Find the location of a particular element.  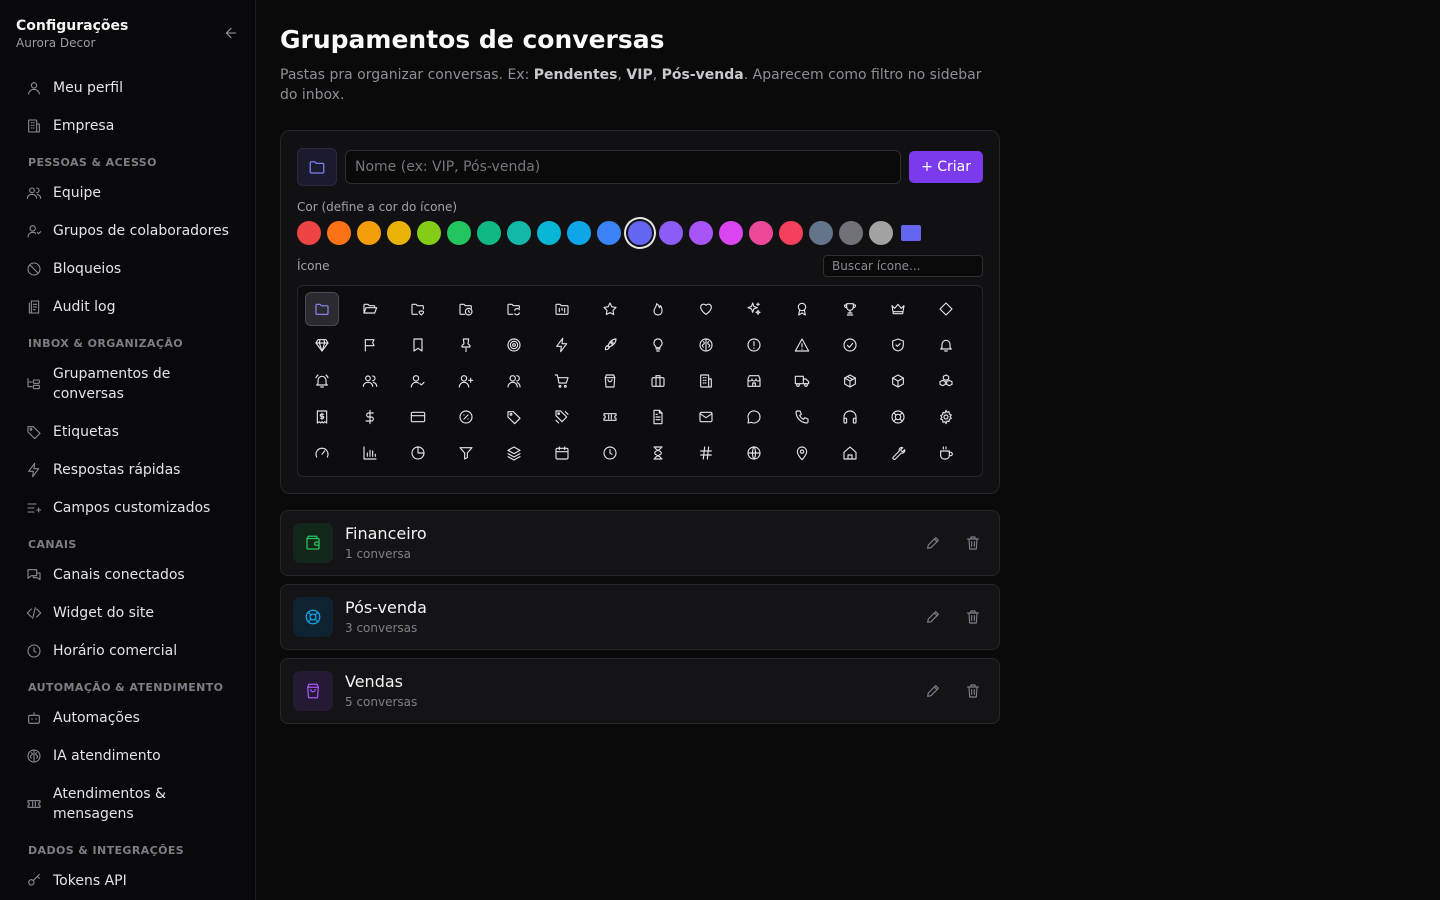

brain-icon is located at coordinates (706, 345).